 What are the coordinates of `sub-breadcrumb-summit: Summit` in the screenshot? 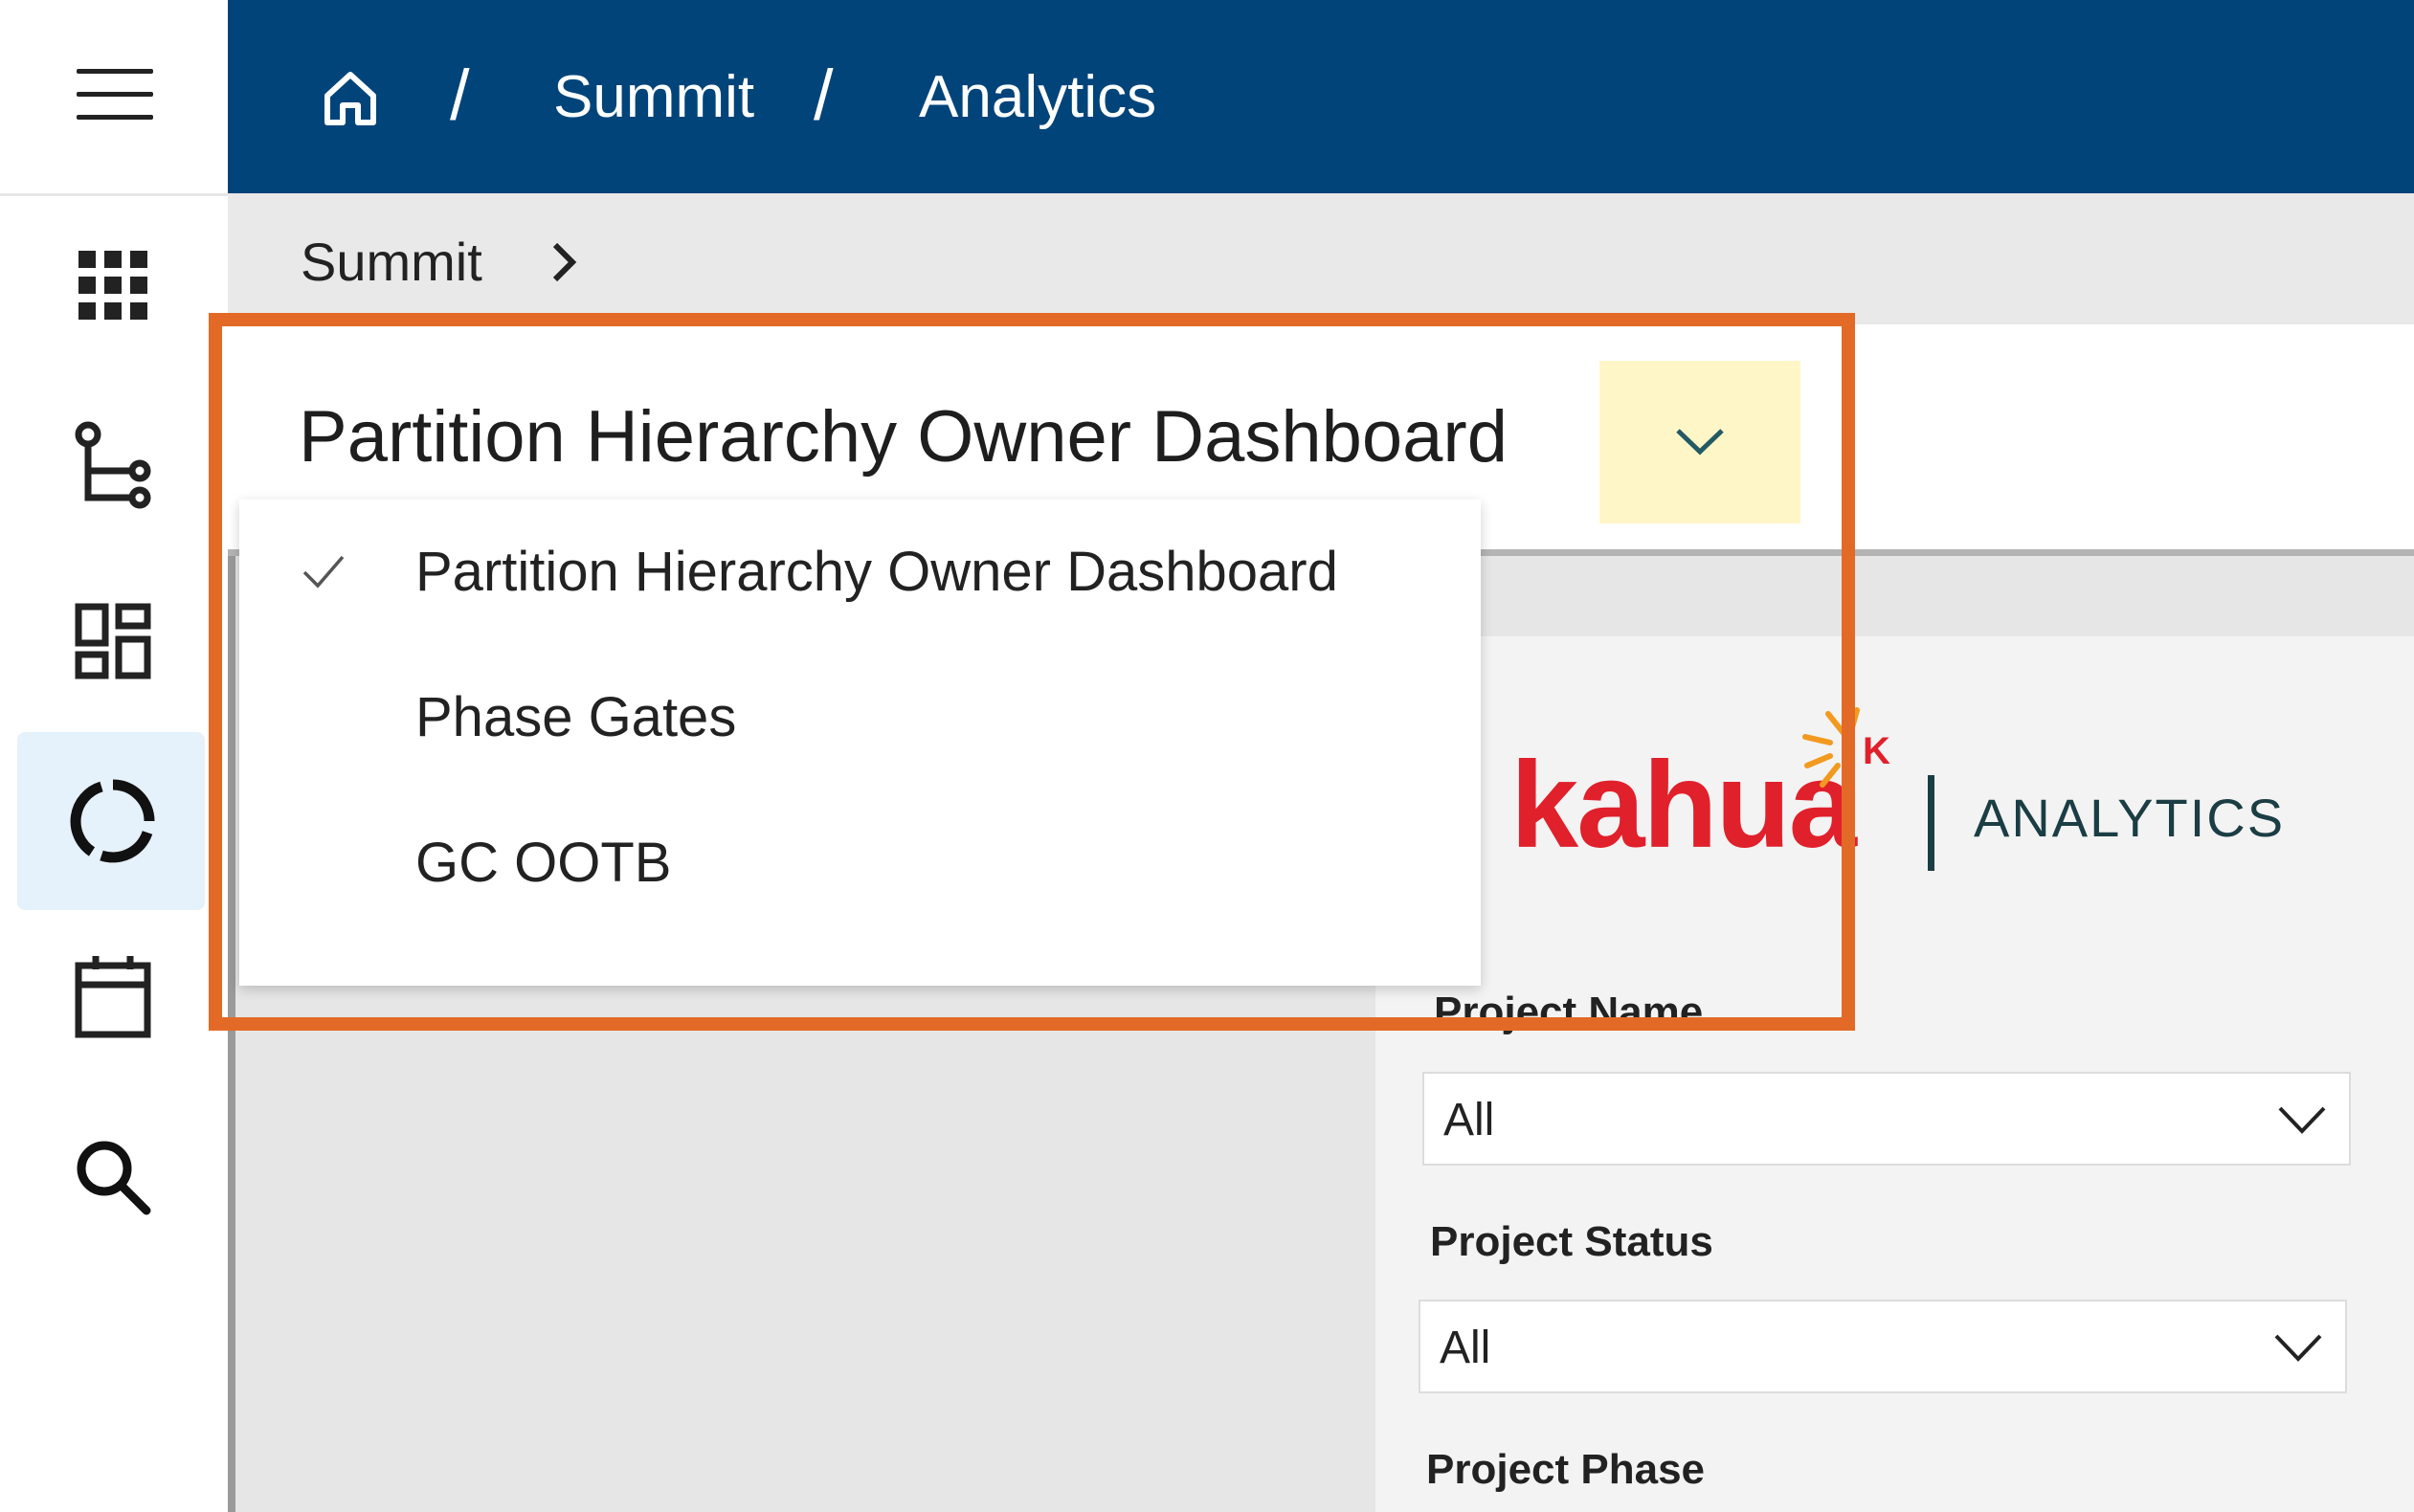 It's located at (391, 262).